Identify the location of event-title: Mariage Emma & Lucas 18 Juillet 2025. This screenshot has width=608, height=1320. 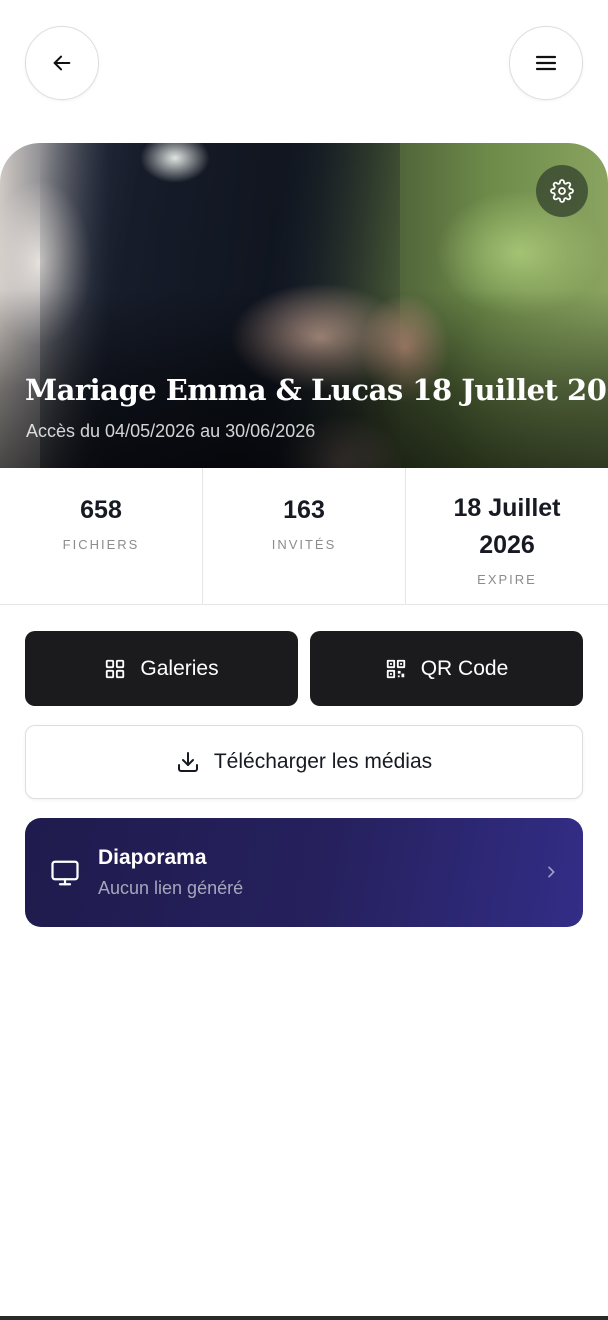
(316, 390).